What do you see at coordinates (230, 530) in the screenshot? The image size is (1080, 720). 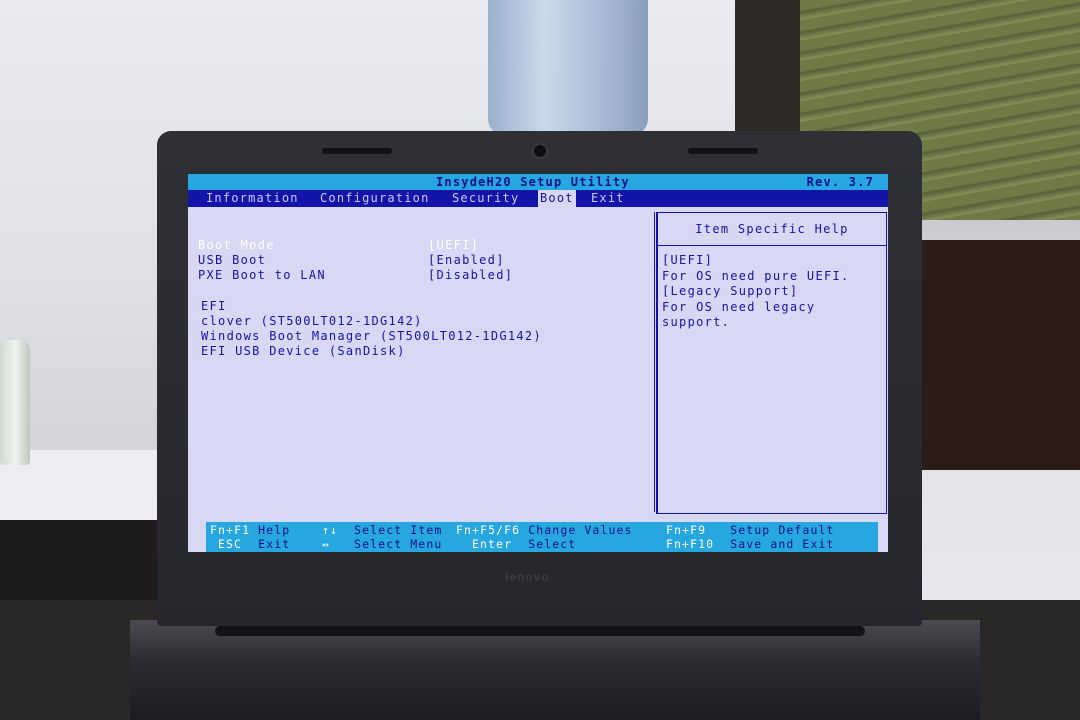 I see `key-f1: Fn+F1` at bounding box center [230, 530].